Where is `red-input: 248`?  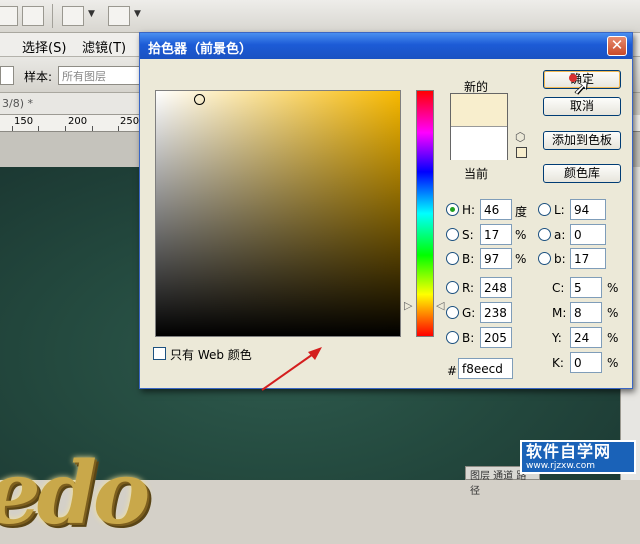 red-input: 248 is located at coordinates (496, 287).